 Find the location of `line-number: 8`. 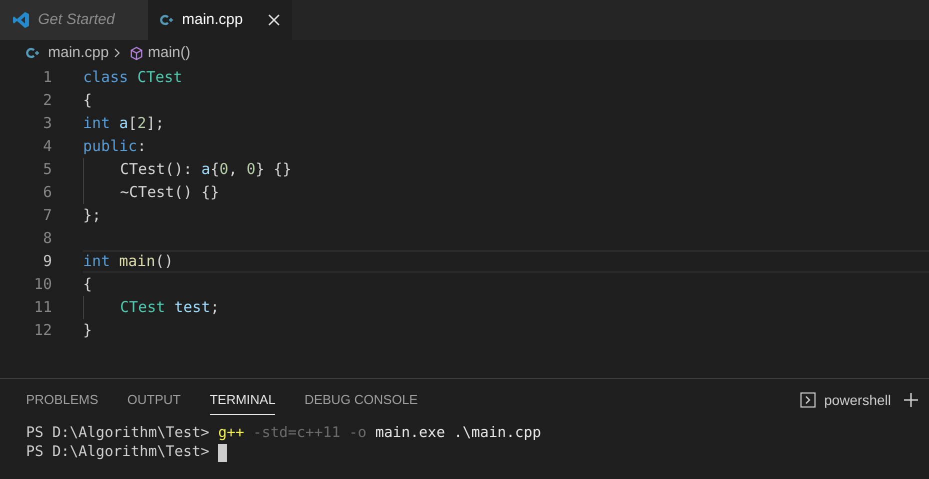

line-number: 8 is located at coordinates (47, 239).